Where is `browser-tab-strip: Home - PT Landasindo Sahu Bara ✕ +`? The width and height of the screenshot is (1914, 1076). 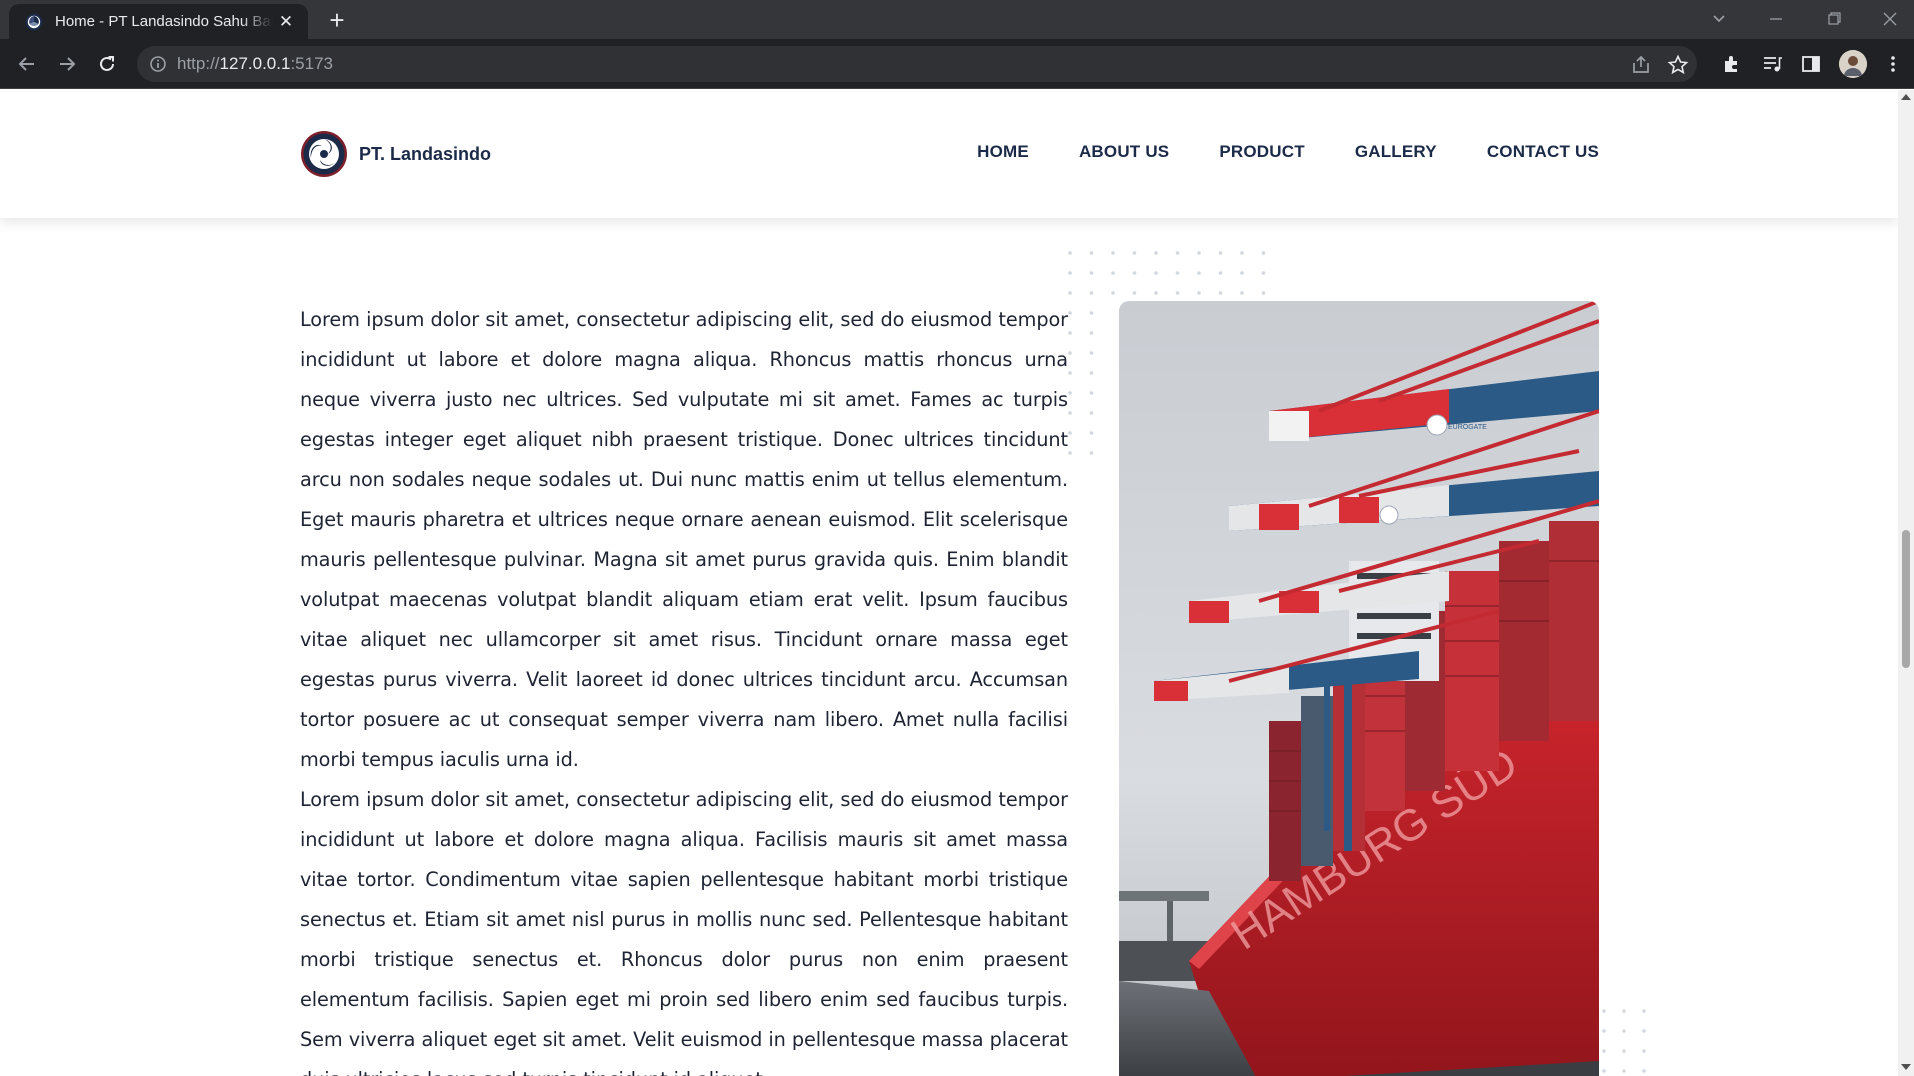
browser-tab-strip: Home - PT Landasindo Sahu Bara ✕ + is located at coordinates (957, 19).